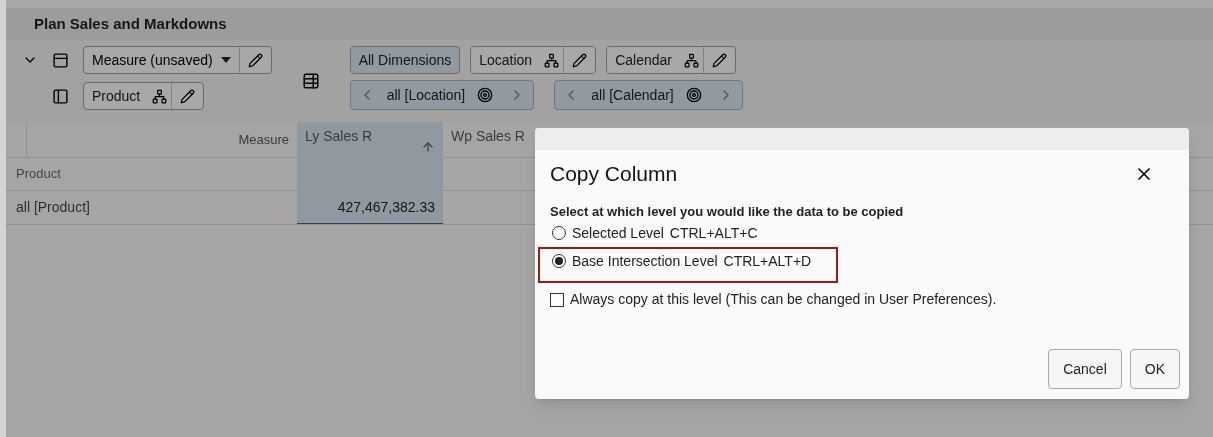  I want to click on member-label: all [Location], so click(426, 95).